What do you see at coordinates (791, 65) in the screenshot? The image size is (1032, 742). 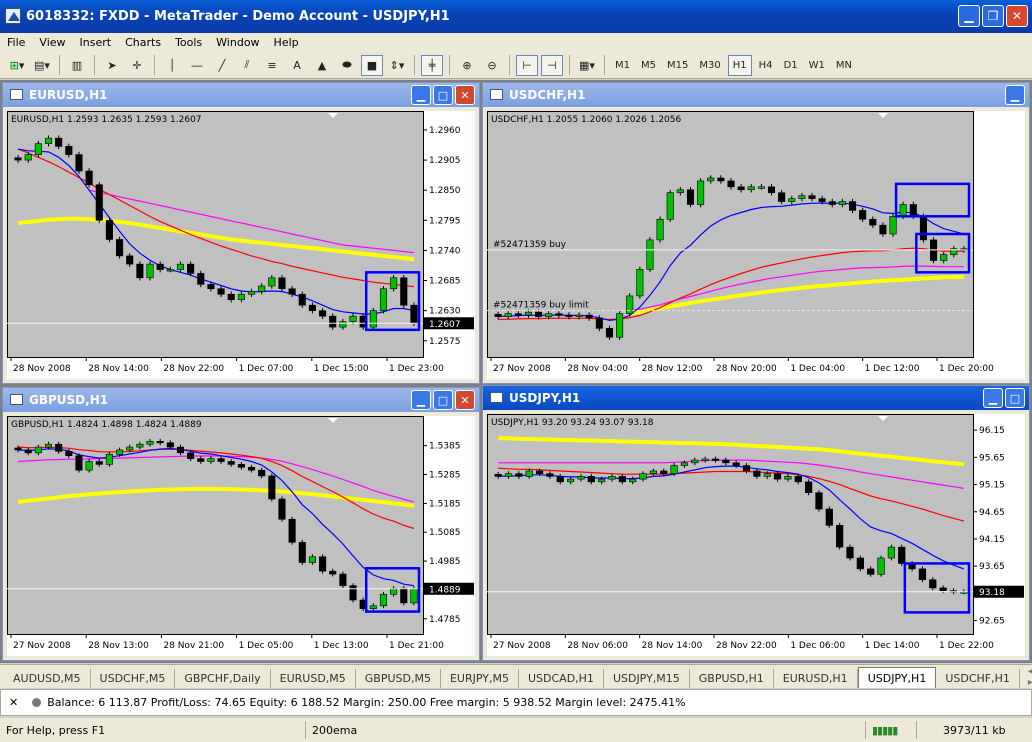 I see `timeframe-d1: D1` at bounding box center [791, 65].